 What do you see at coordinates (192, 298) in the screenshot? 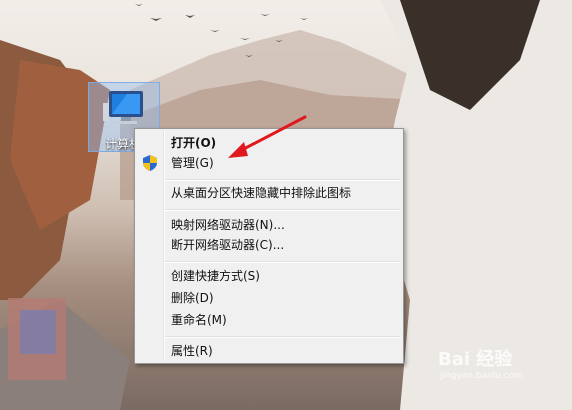
I see `menu-item-delete: 删除(D)` at bounding box center [192, 298].